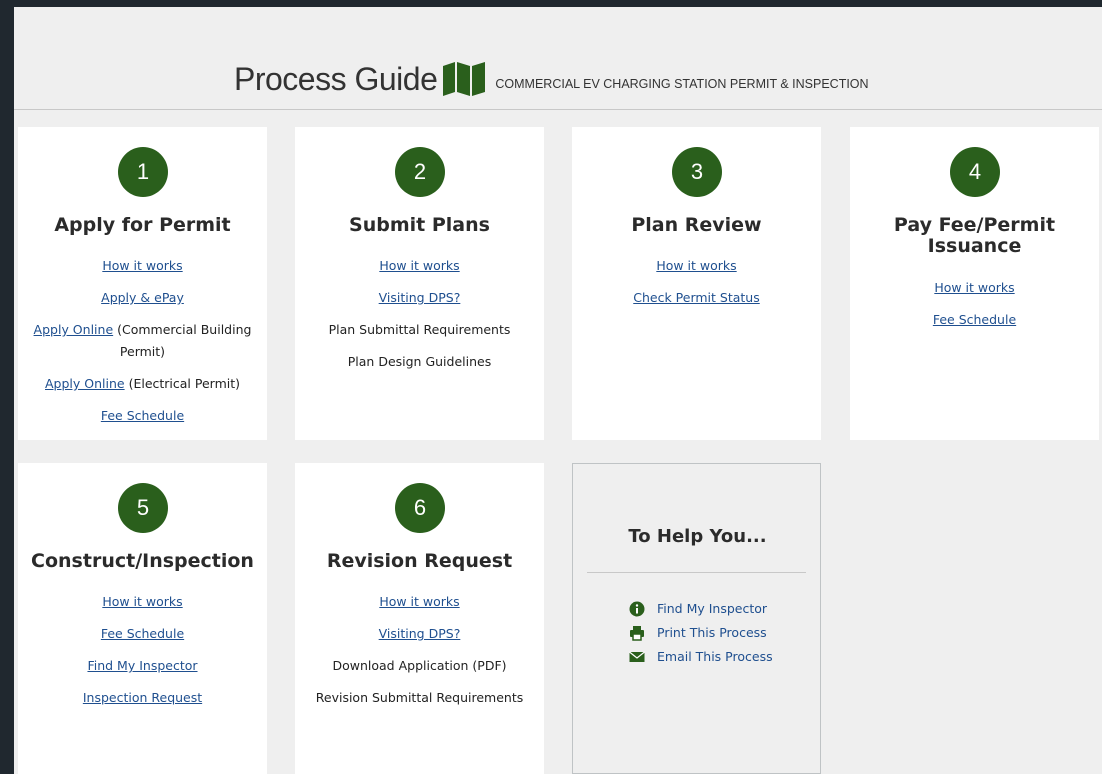  What do you see at coordinates (182, 340) in the screenshot?
I see `link-note: (Commercial Building Permit)` at bounding box center [182, 340].